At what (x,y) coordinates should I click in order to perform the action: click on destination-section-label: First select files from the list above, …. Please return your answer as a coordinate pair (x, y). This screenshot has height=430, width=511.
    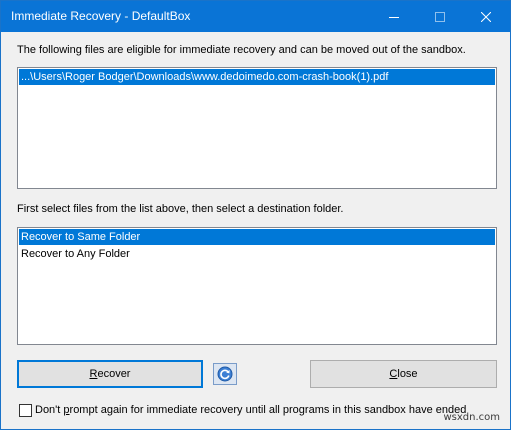
    Looking at the image, I should click on (180, 209).